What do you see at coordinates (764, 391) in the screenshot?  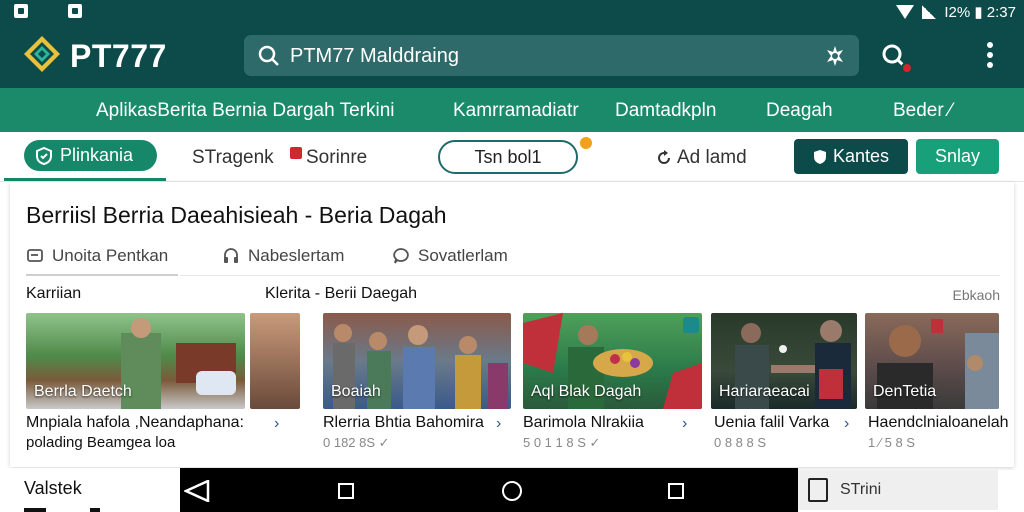 I see `thumbnail-caption-4: Hariaraeacai` at bounding box center [764, 391].